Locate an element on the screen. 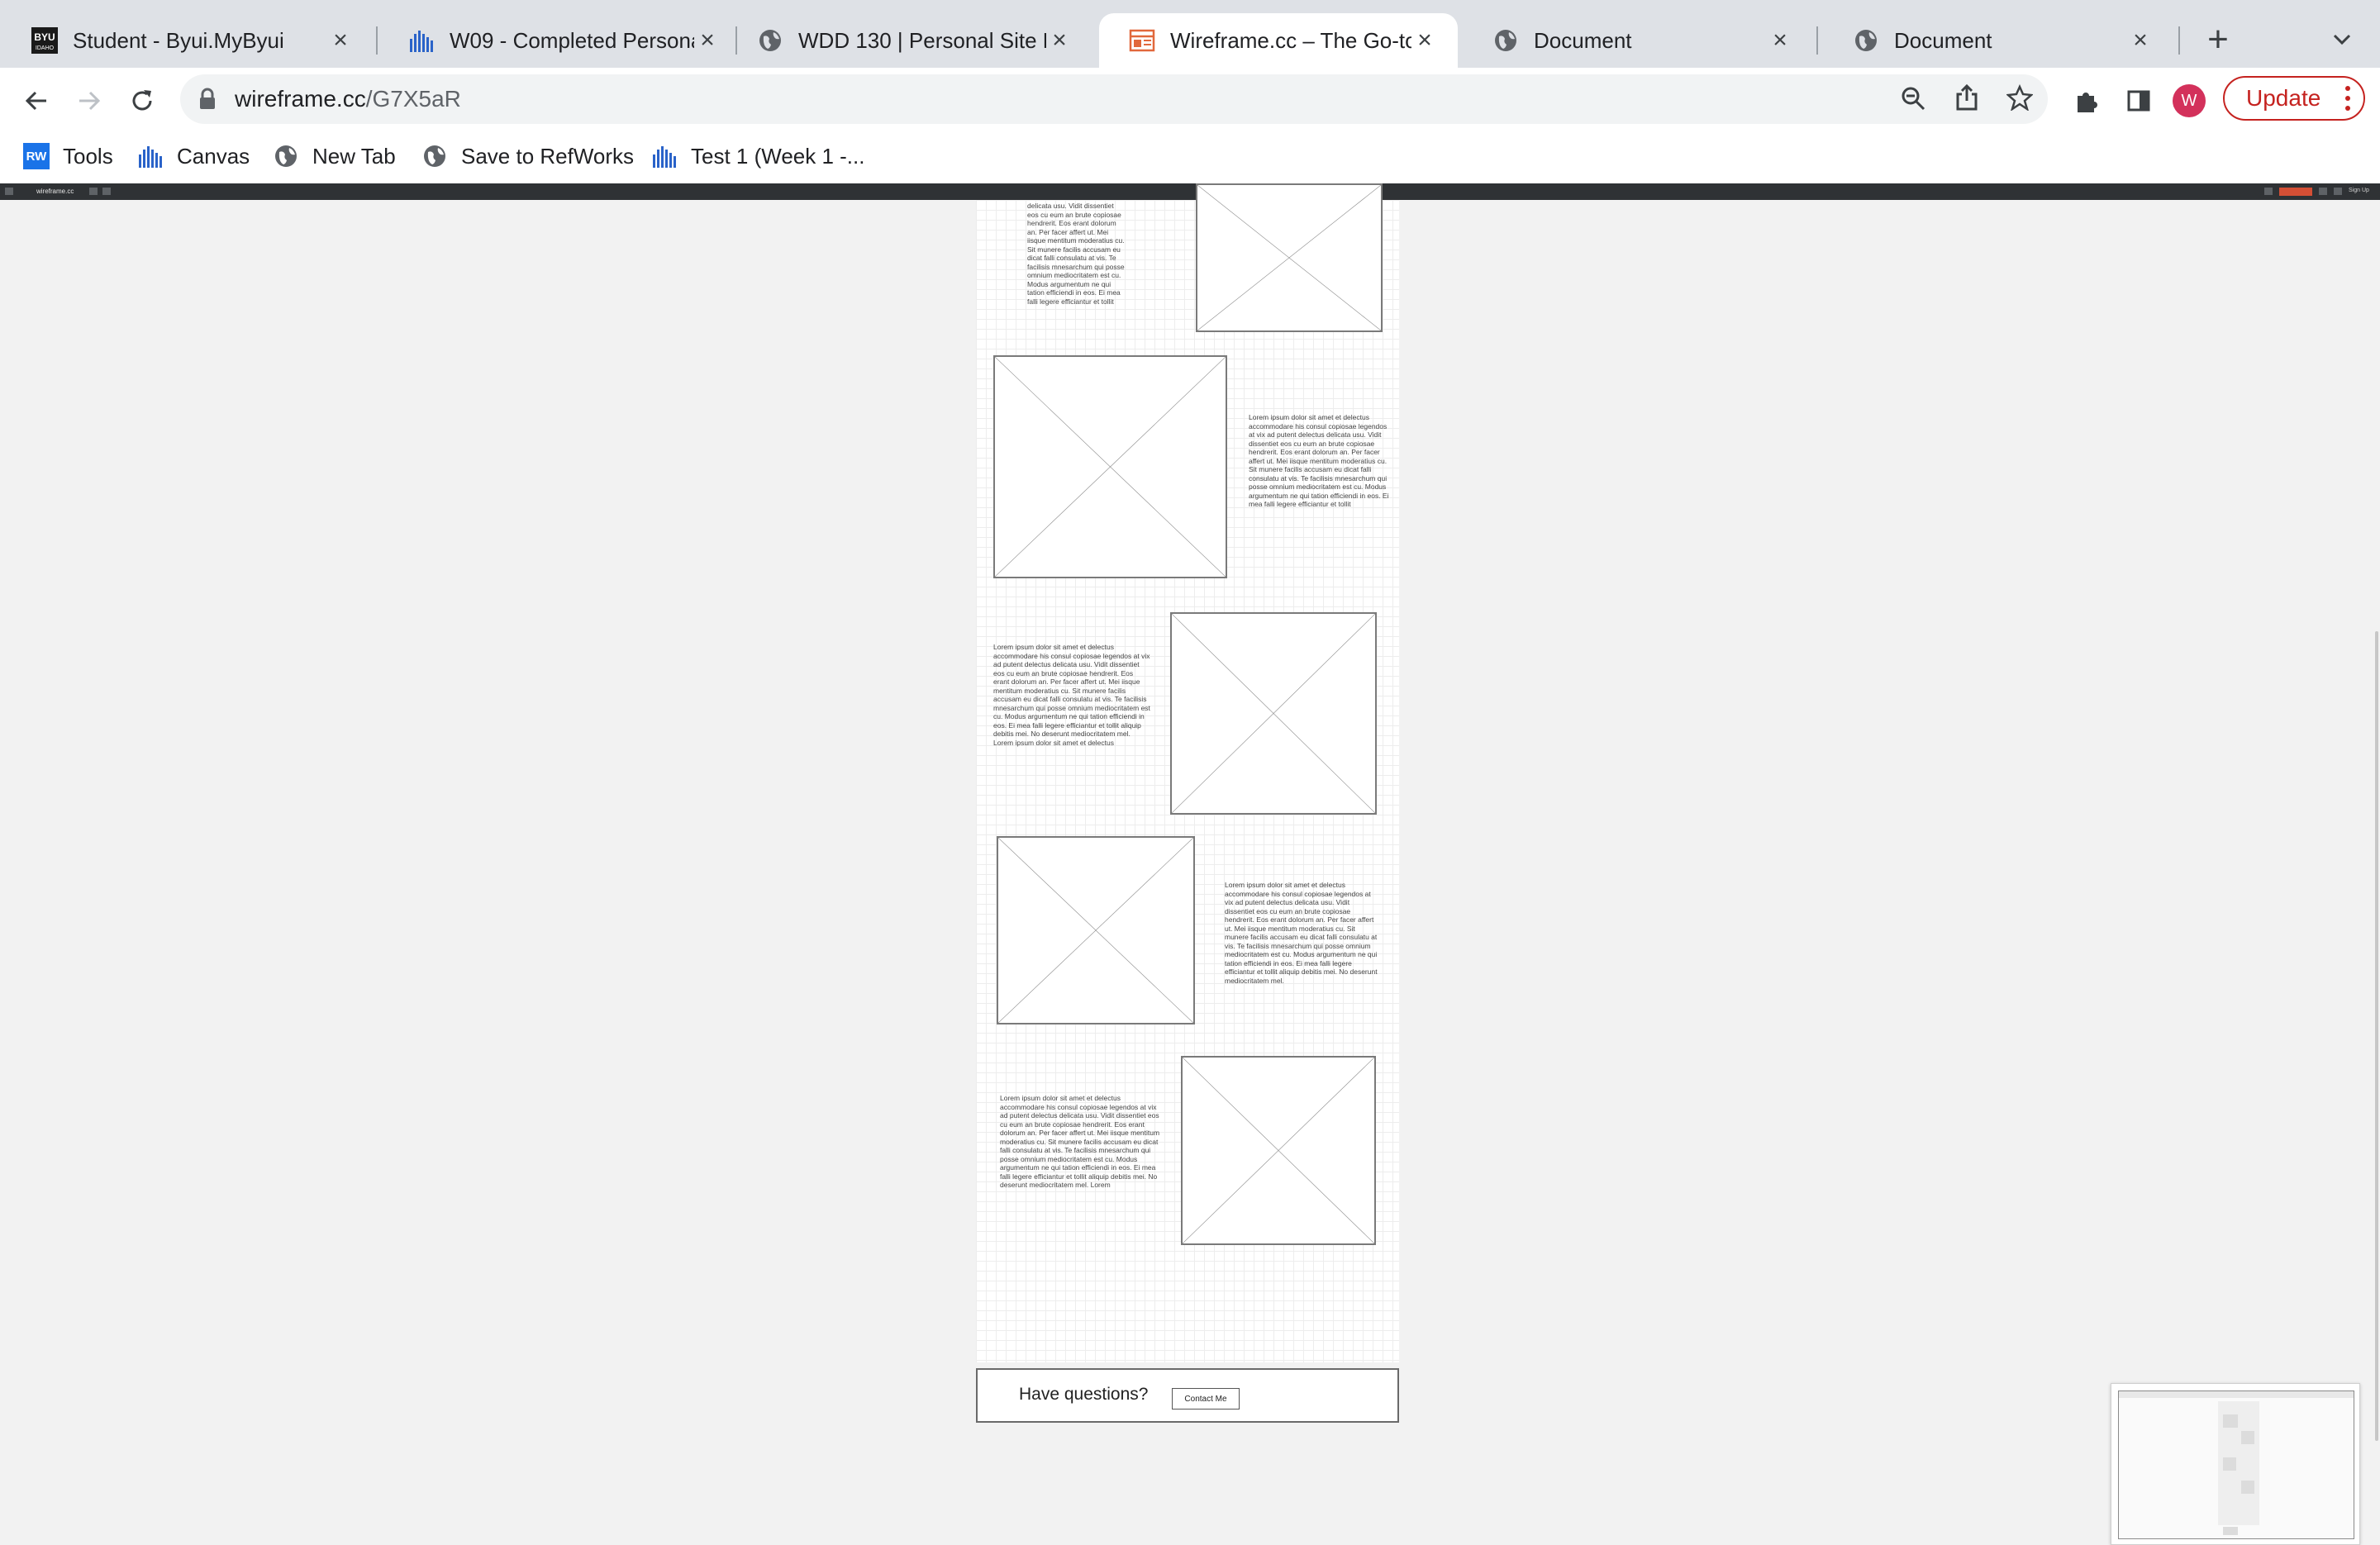 The width and height of the screenshot is (2380, 1545). bookmark-label: Tools is located at coordinates (88, 156).